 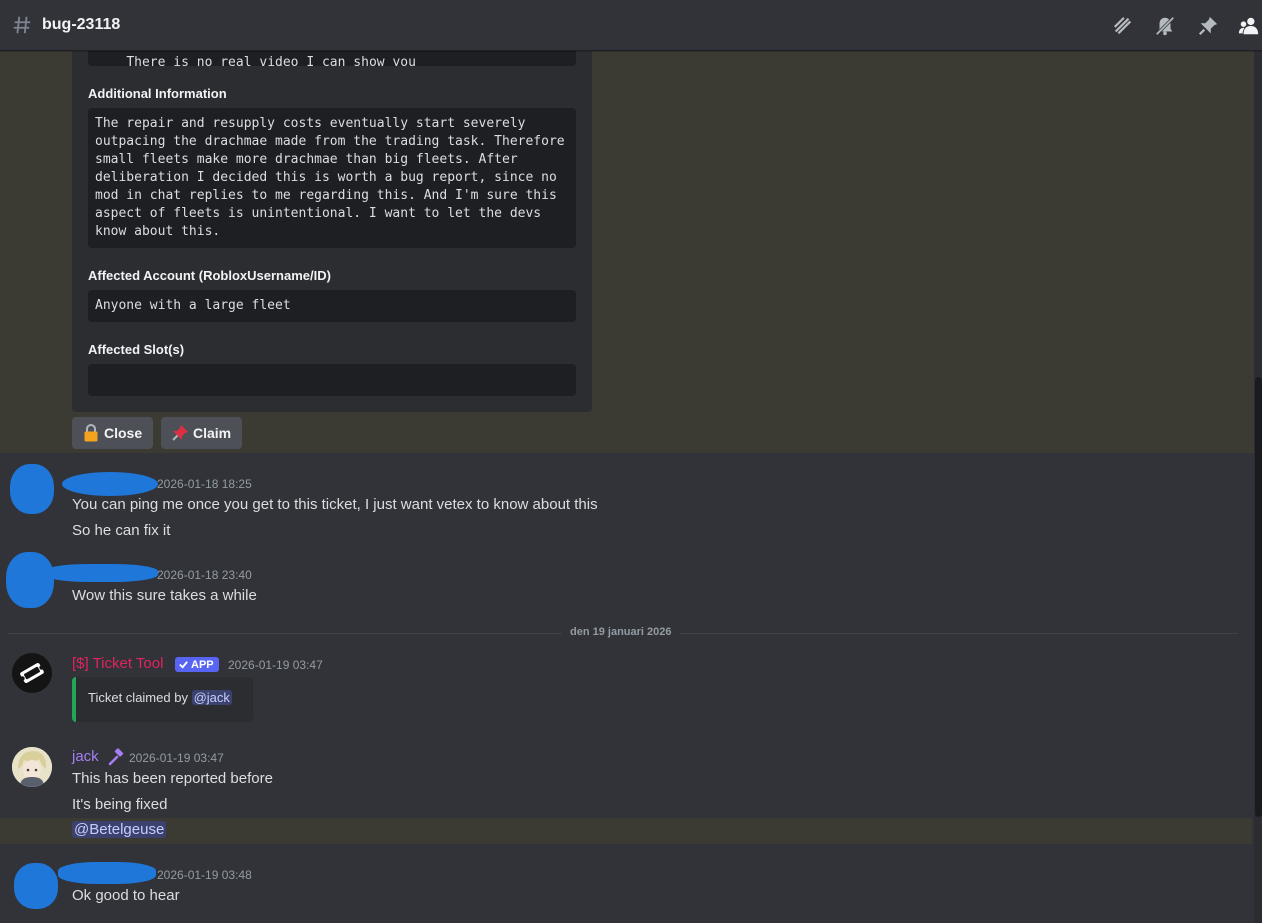 What do you see at coordinates (91, 432) in the screenshot?
I see `lock-icon` at bounding box center [91, 432].